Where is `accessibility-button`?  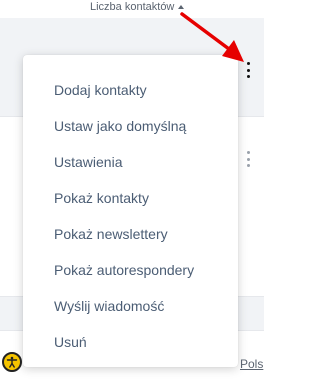 accessibility-button is located at coordinates (11, 362).